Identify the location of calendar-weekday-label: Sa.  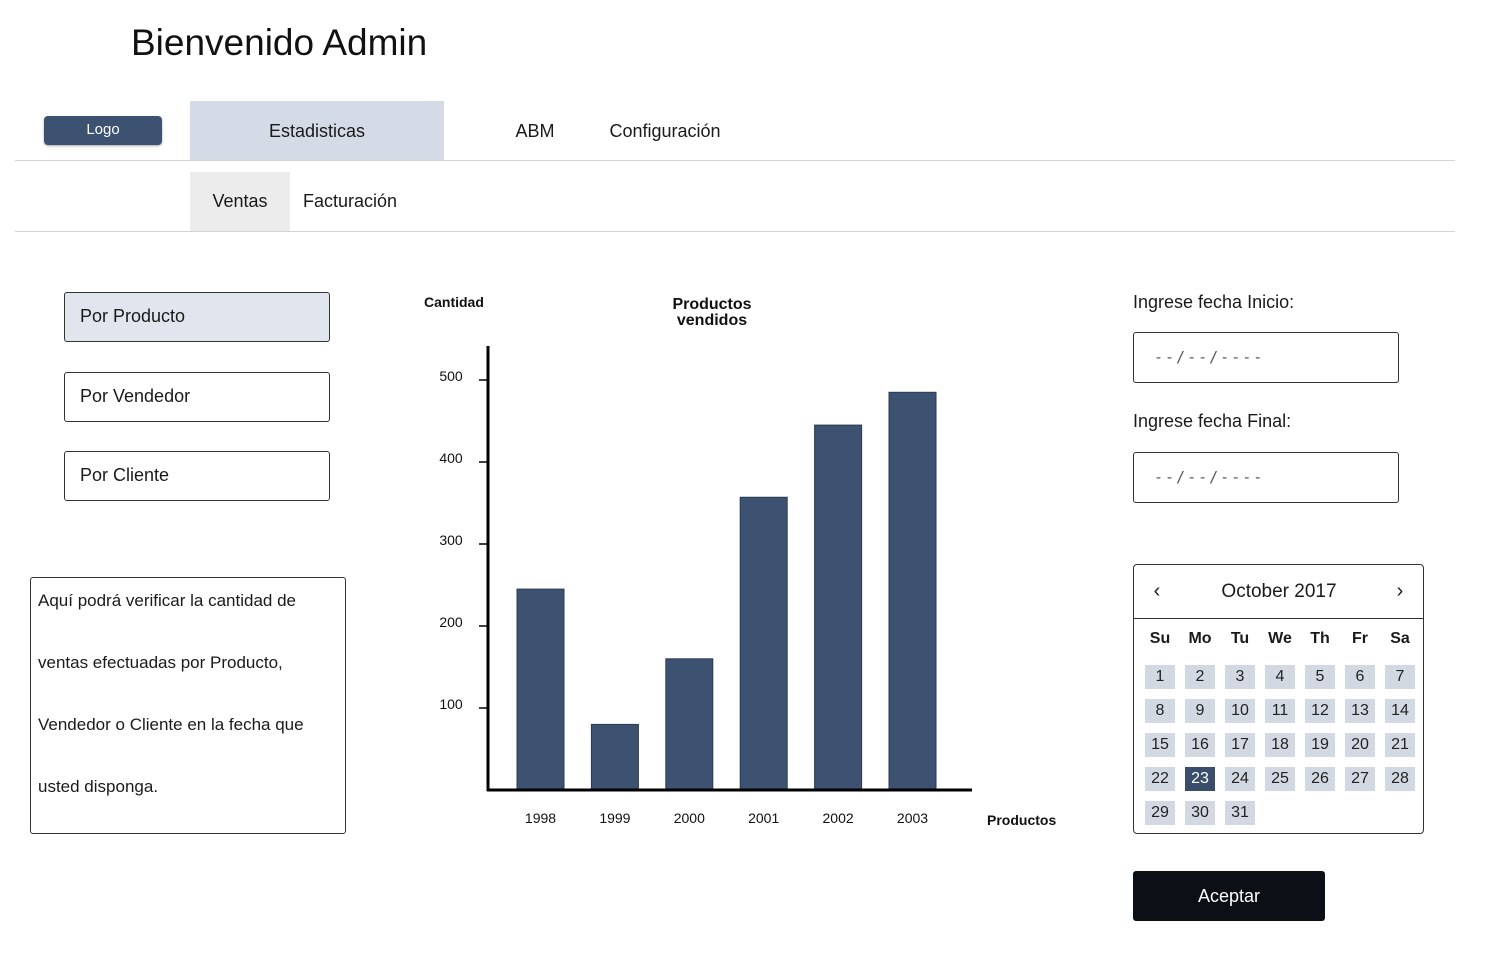
(1400, 638).